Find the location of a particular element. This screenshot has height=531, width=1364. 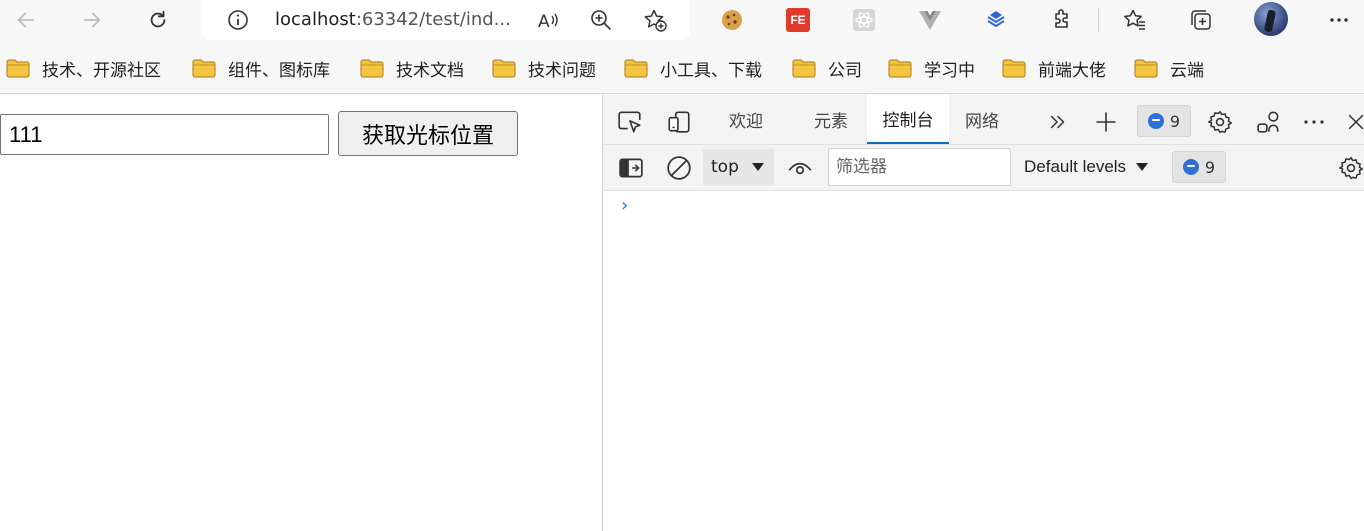

devtools-tab-bar: 欢迎 元素 控制台 网络 9 is located at coordinates (983, 120).